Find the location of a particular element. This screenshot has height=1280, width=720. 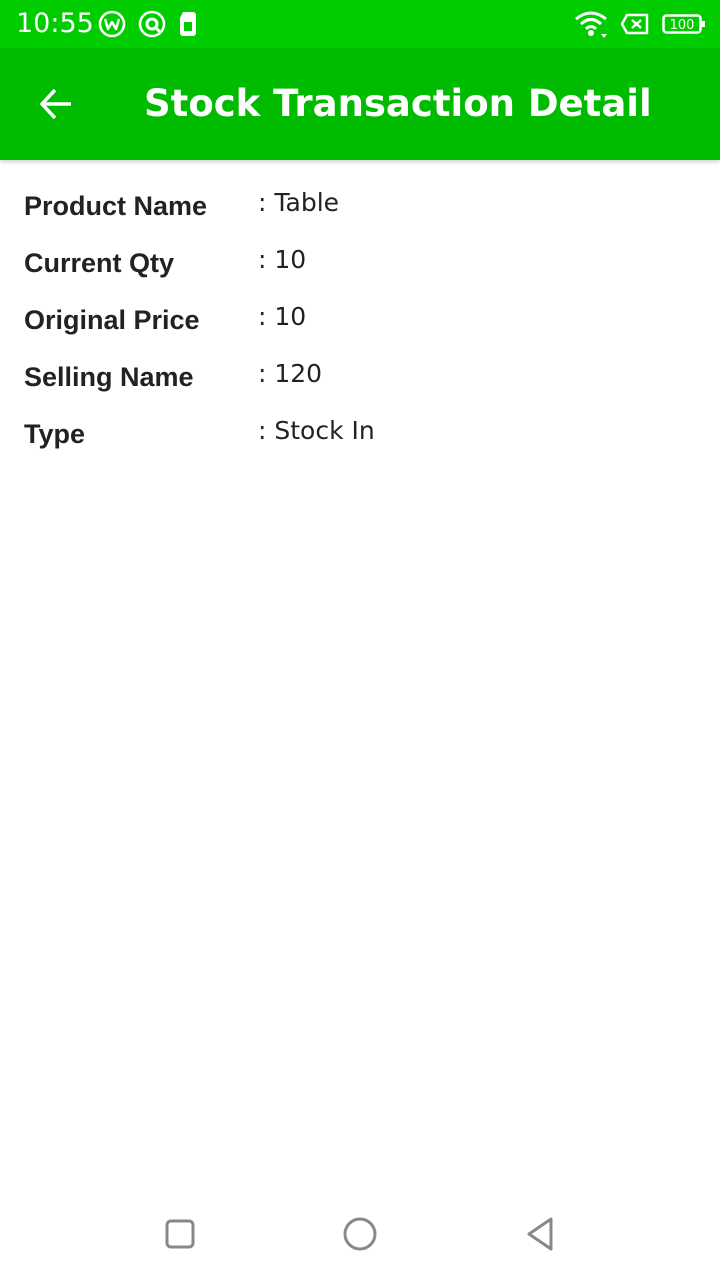

home-icon is located at coordinates (360, 1234).